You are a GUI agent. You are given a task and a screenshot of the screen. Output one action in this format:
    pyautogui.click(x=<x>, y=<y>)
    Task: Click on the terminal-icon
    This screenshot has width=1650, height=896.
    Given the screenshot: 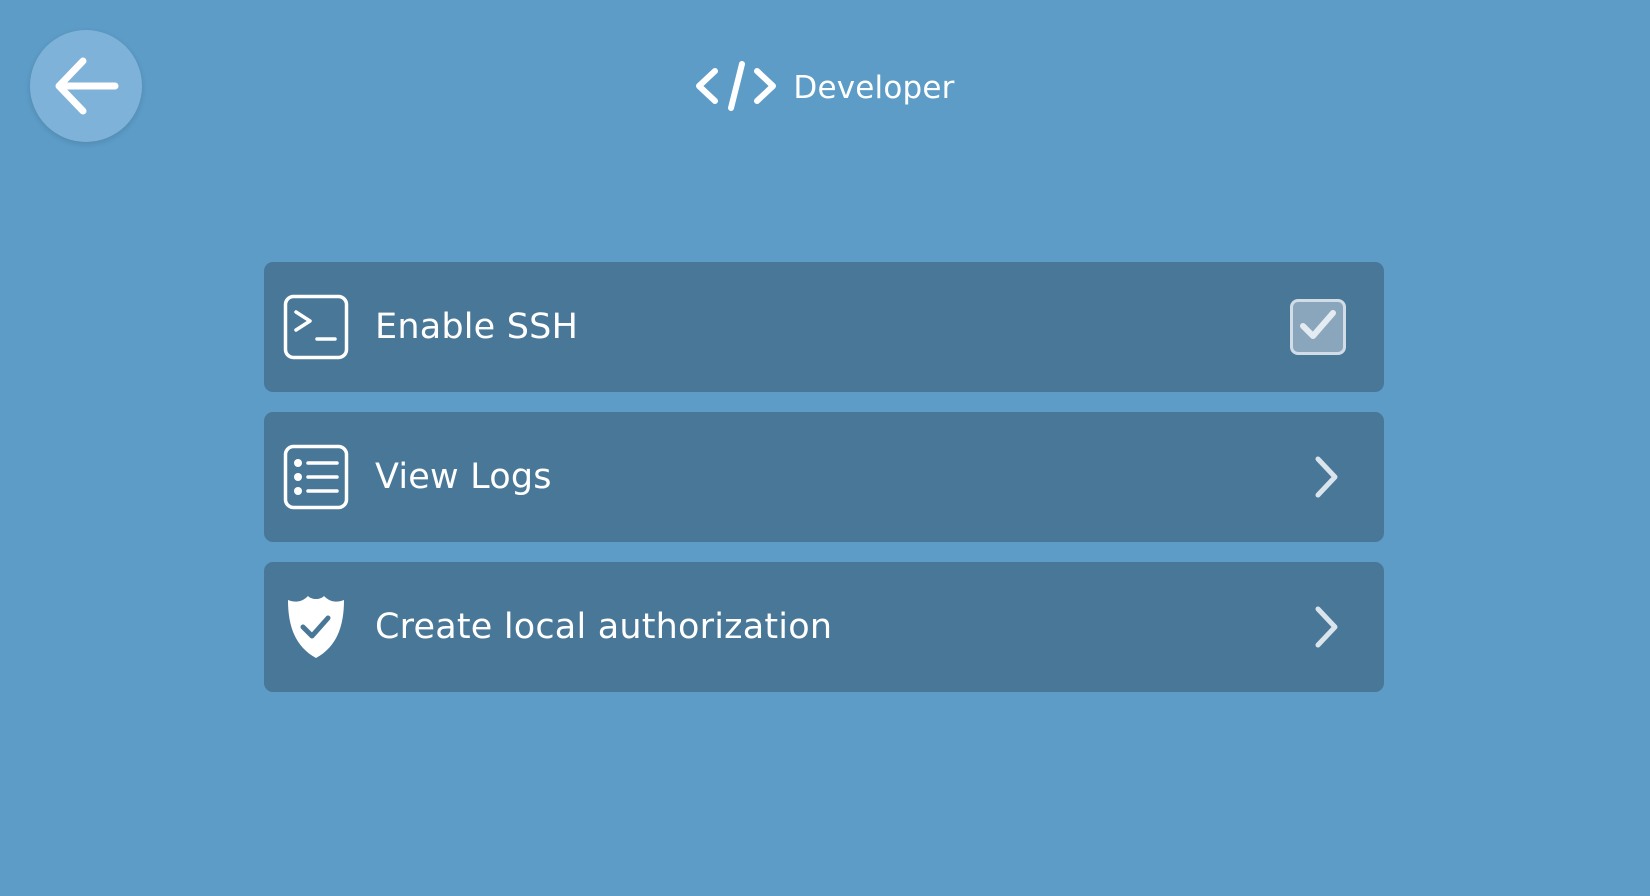 What is the action you would take?
    pyautogui.click(x=316, y=327)
    